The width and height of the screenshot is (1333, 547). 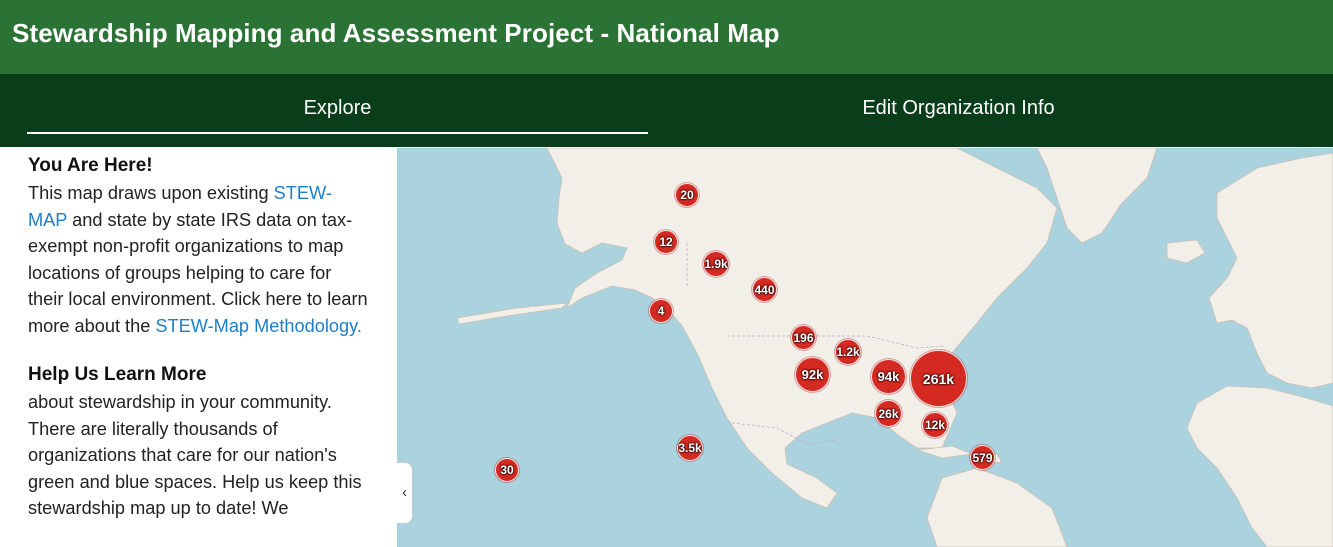 What do you see at coordinates (258, 326) in the screenshot?
I see `stew-map-methodology-link: STEW-Map Methodology.` at bounding box center [258, 326].